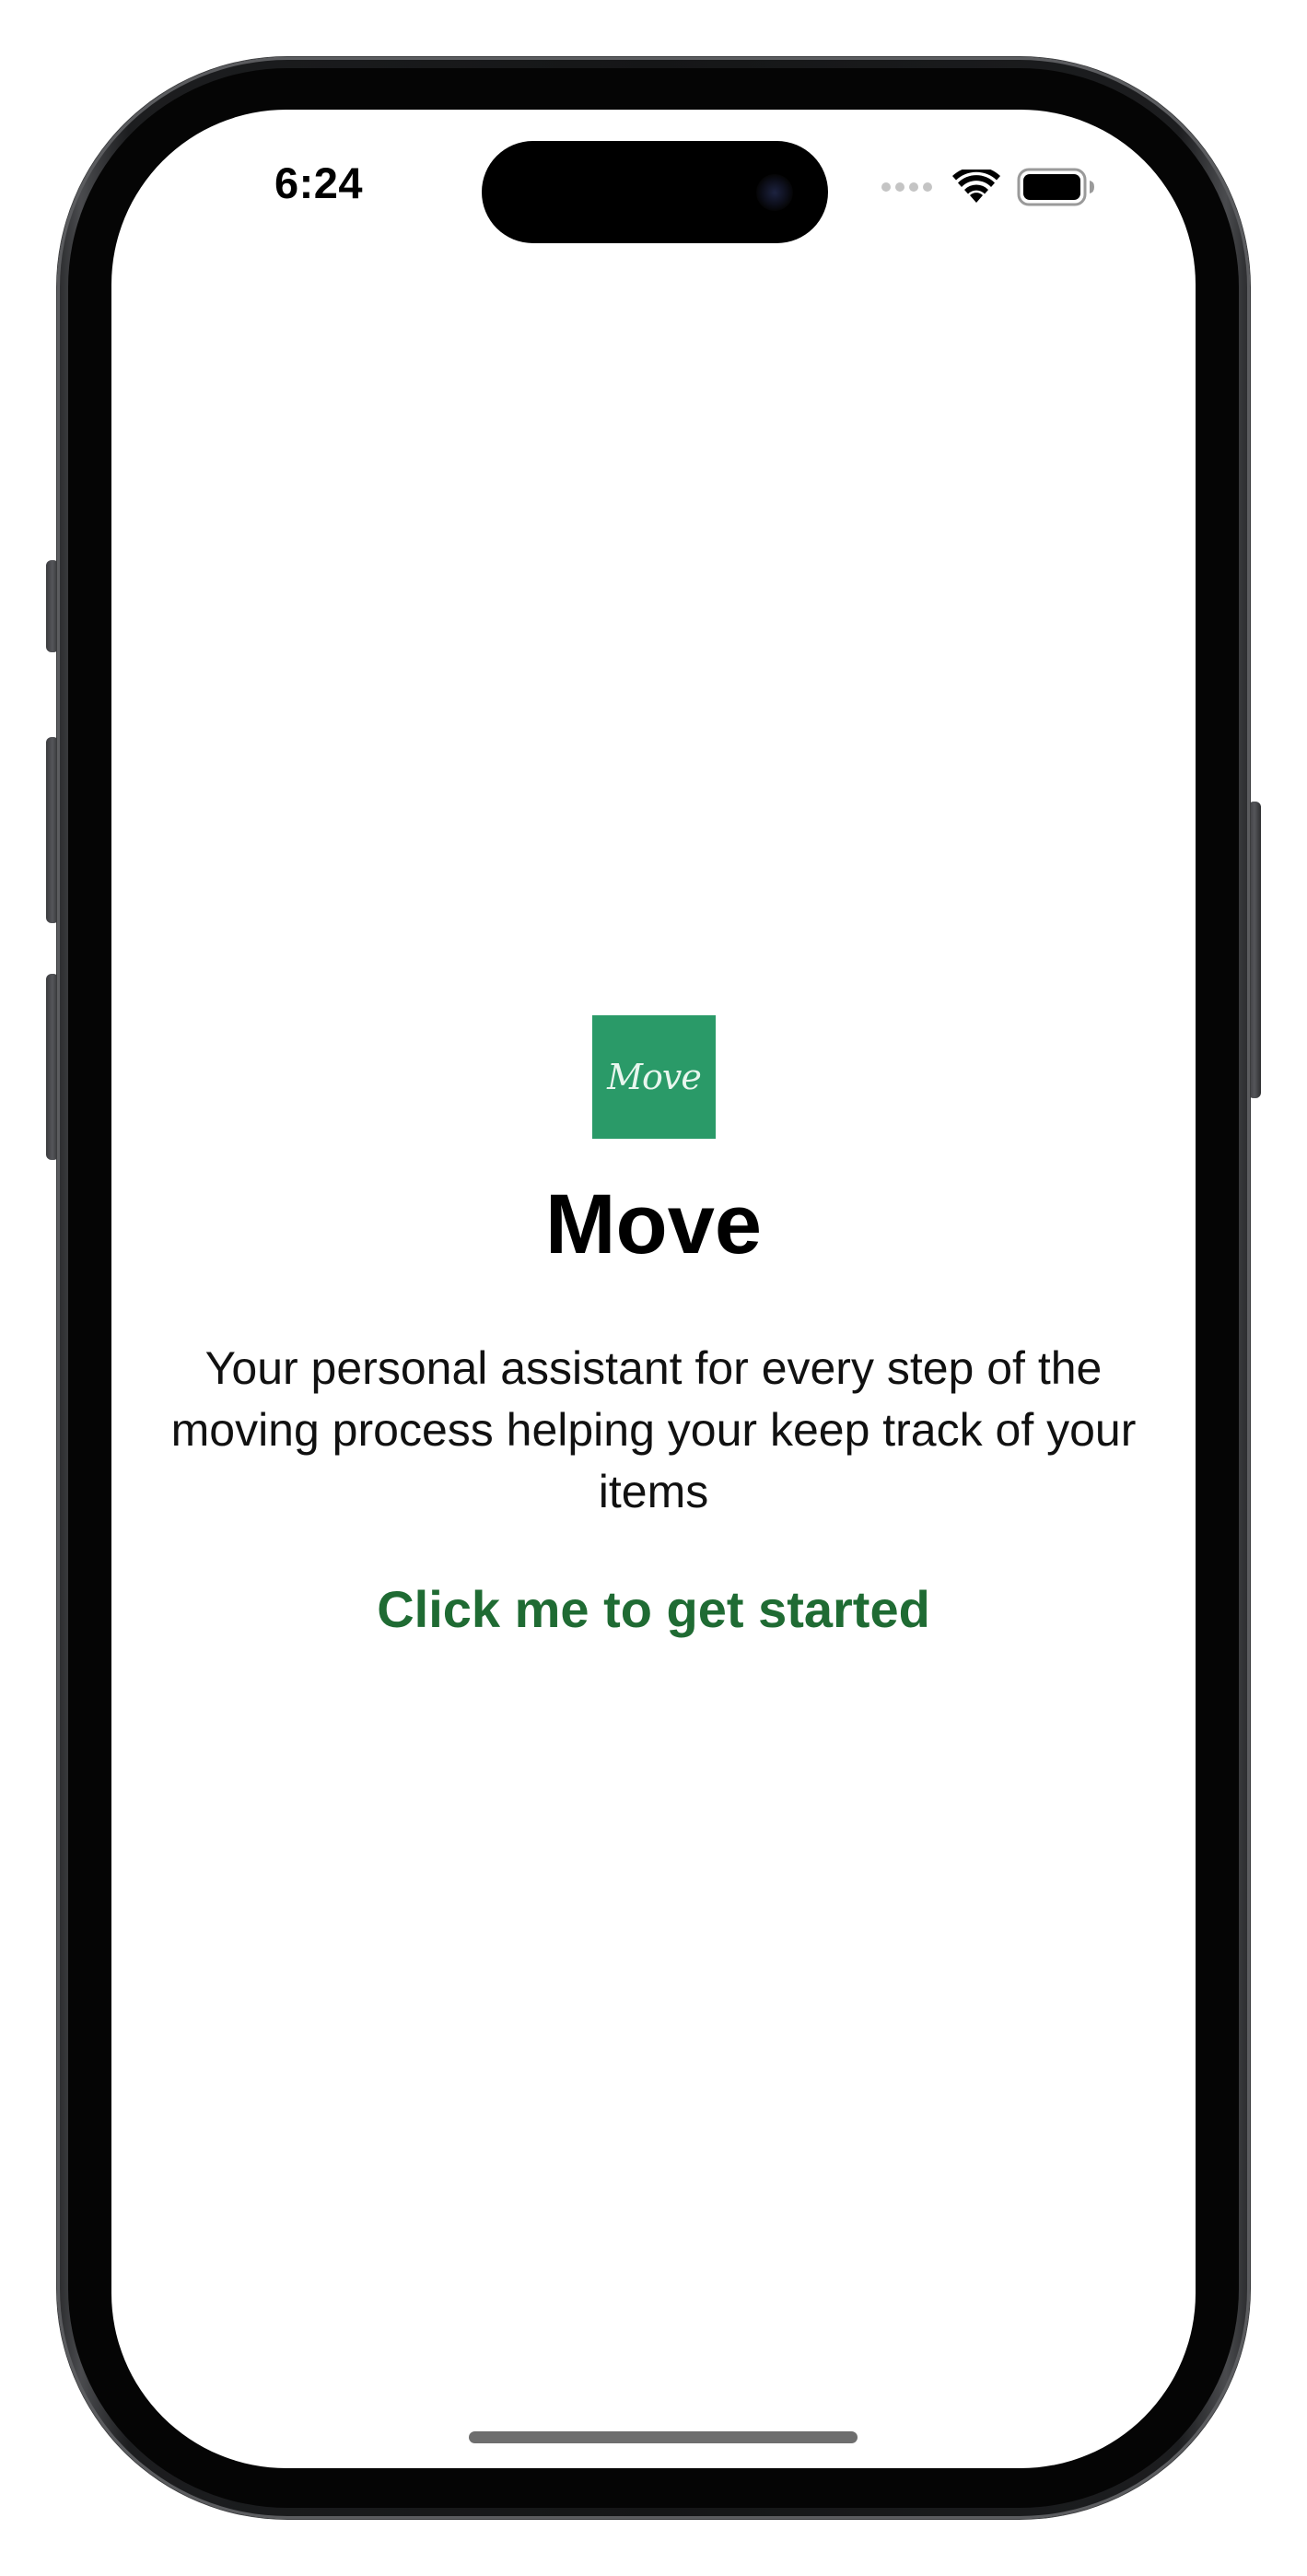 This screenshot has width=1307, height=2576. Describe the element at coordinates (1056, 187) in the screenshot. I see `battery-icon` at that location.